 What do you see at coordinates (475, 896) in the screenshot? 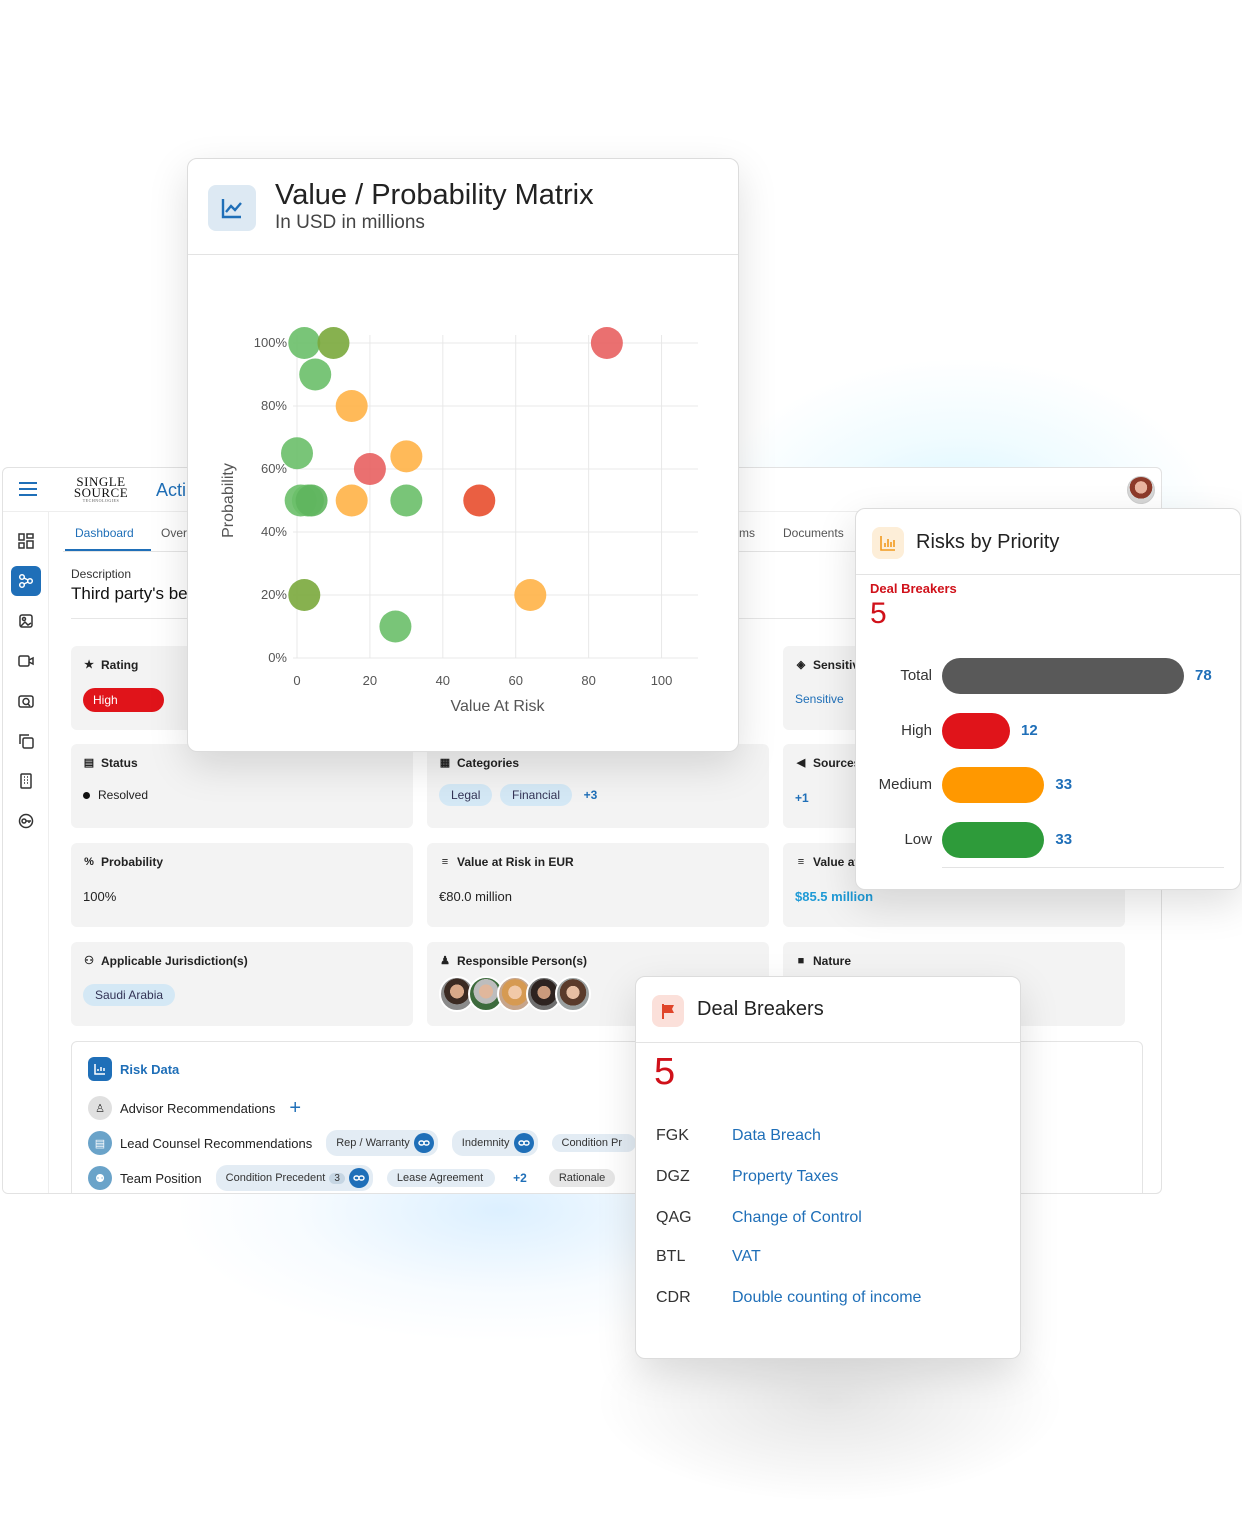
I see `value-eur-value: €80.0 million` at bounding box center [475, 896].